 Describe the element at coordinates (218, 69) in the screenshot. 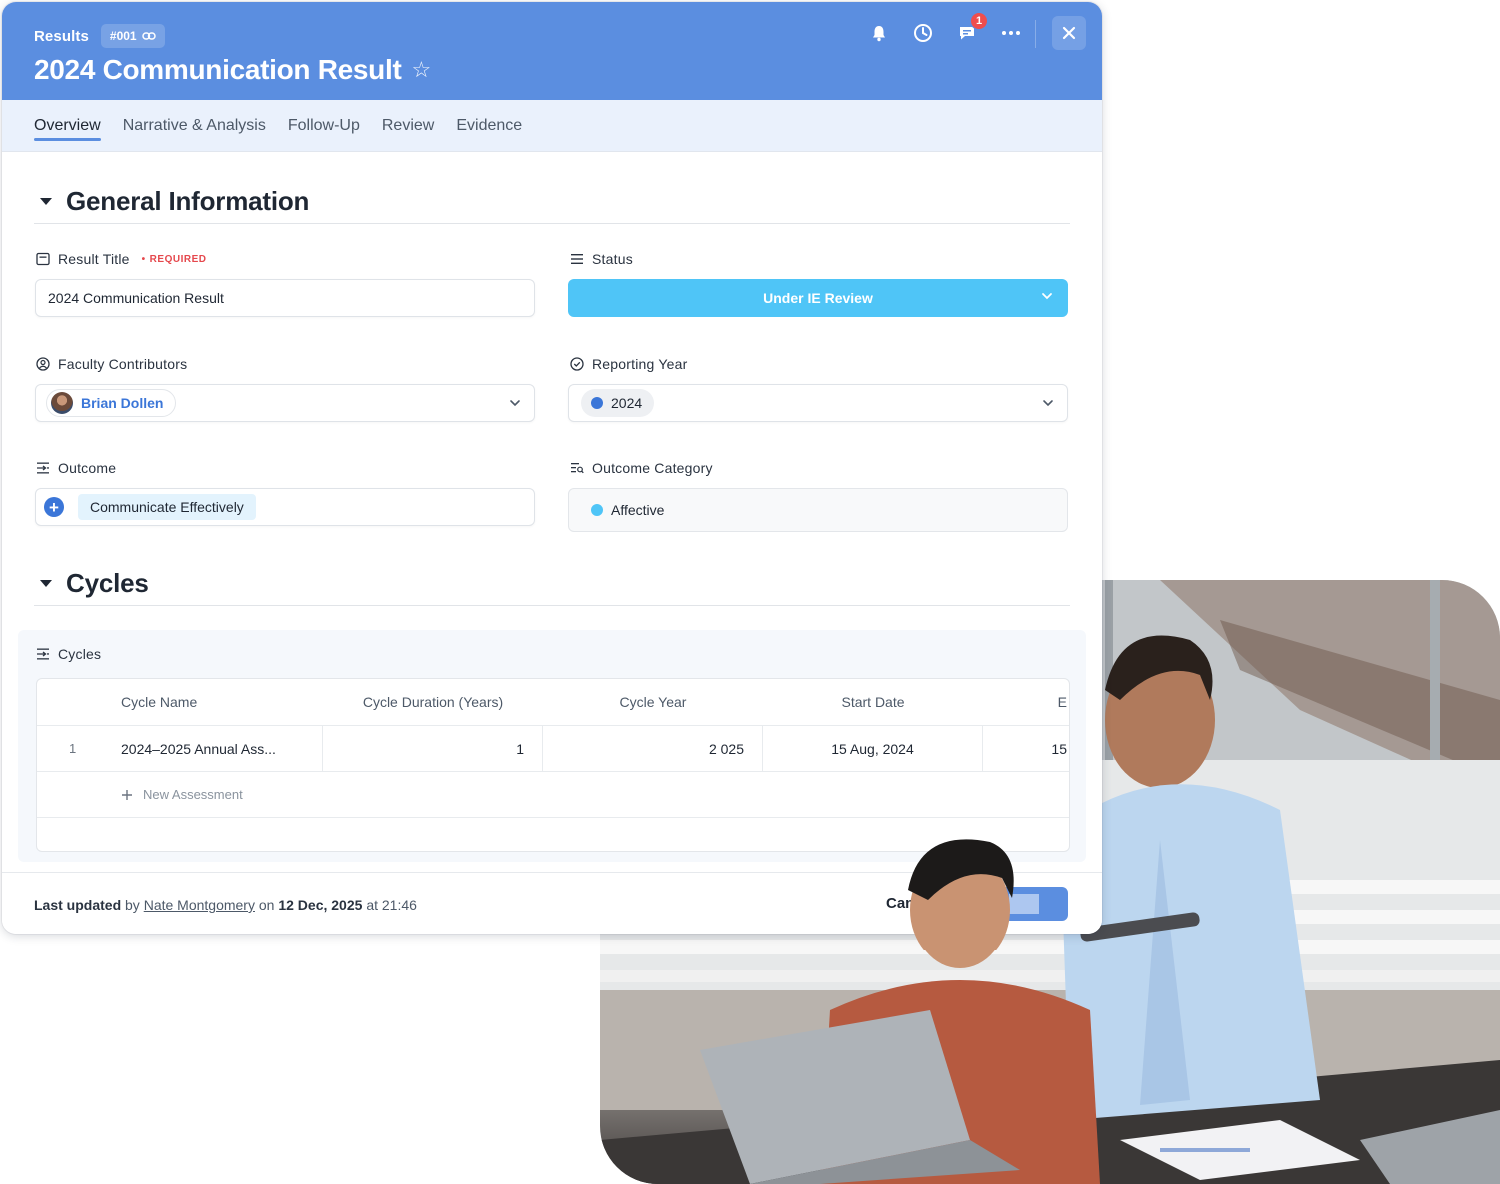

I see `page-title: 2024 Communication Result` at that location.